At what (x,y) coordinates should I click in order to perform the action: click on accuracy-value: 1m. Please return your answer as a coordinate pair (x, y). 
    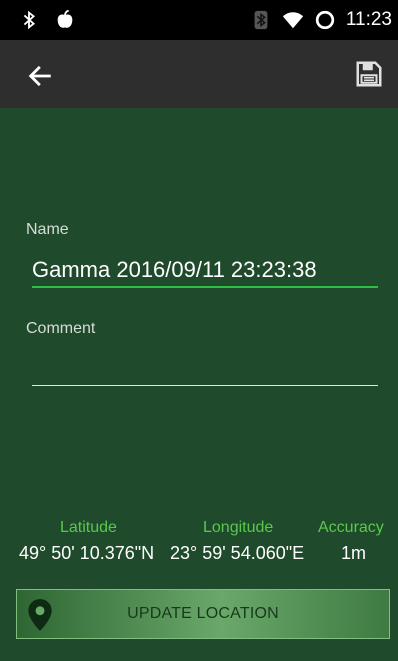
    Looking at the image, I should click on (354, 553).